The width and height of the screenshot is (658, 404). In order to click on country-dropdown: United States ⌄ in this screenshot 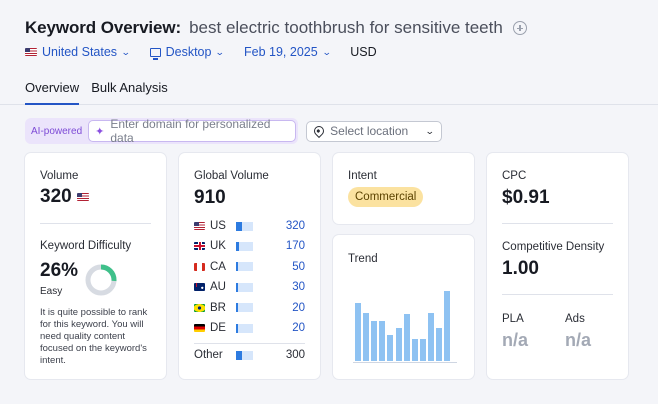, I will do `click(78, 52)`.